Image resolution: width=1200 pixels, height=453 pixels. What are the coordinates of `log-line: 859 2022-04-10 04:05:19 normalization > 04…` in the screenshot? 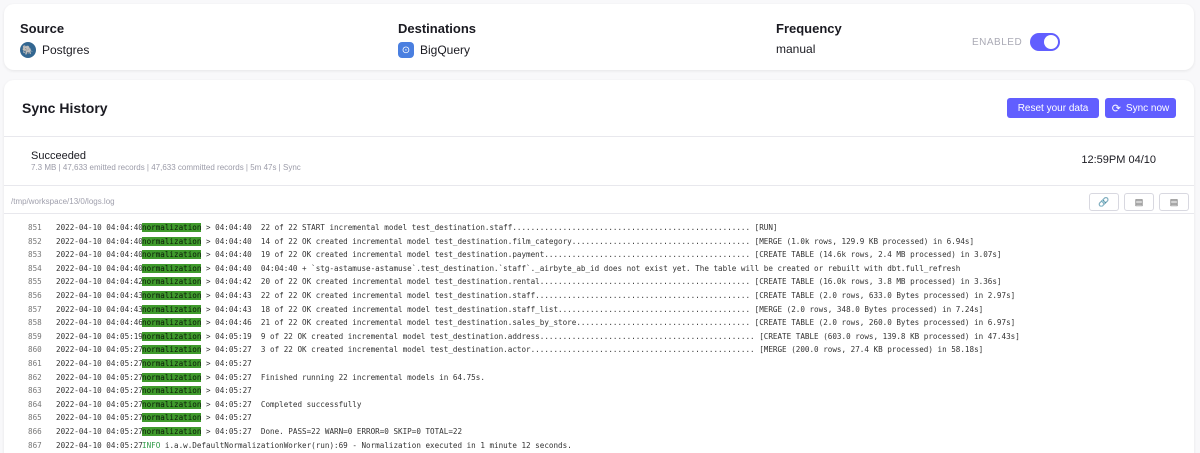 It's located at (599, 336).